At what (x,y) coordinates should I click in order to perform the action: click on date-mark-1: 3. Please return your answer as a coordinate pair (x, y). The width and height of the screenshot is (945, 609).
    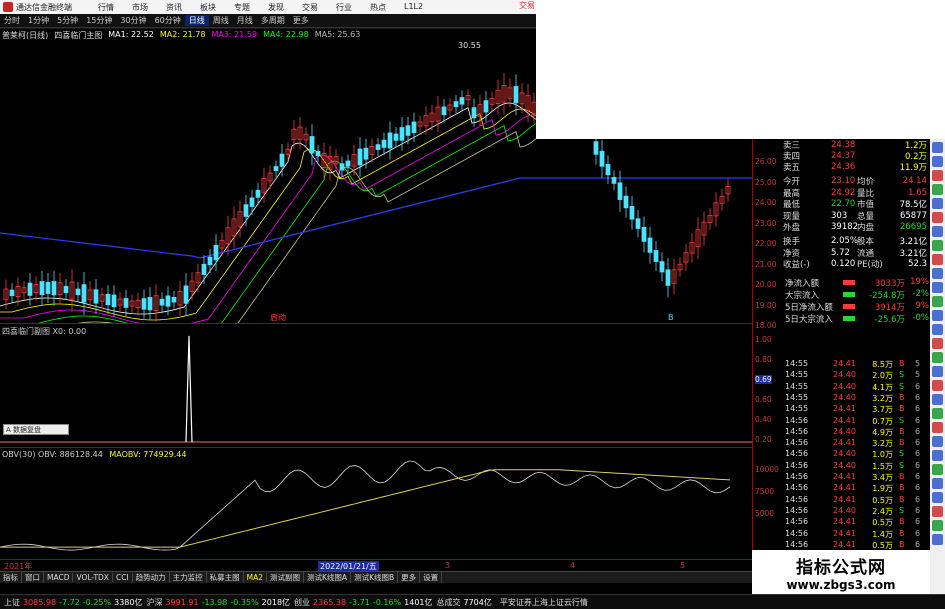
    Looking at the image, I should click on (448, 565).